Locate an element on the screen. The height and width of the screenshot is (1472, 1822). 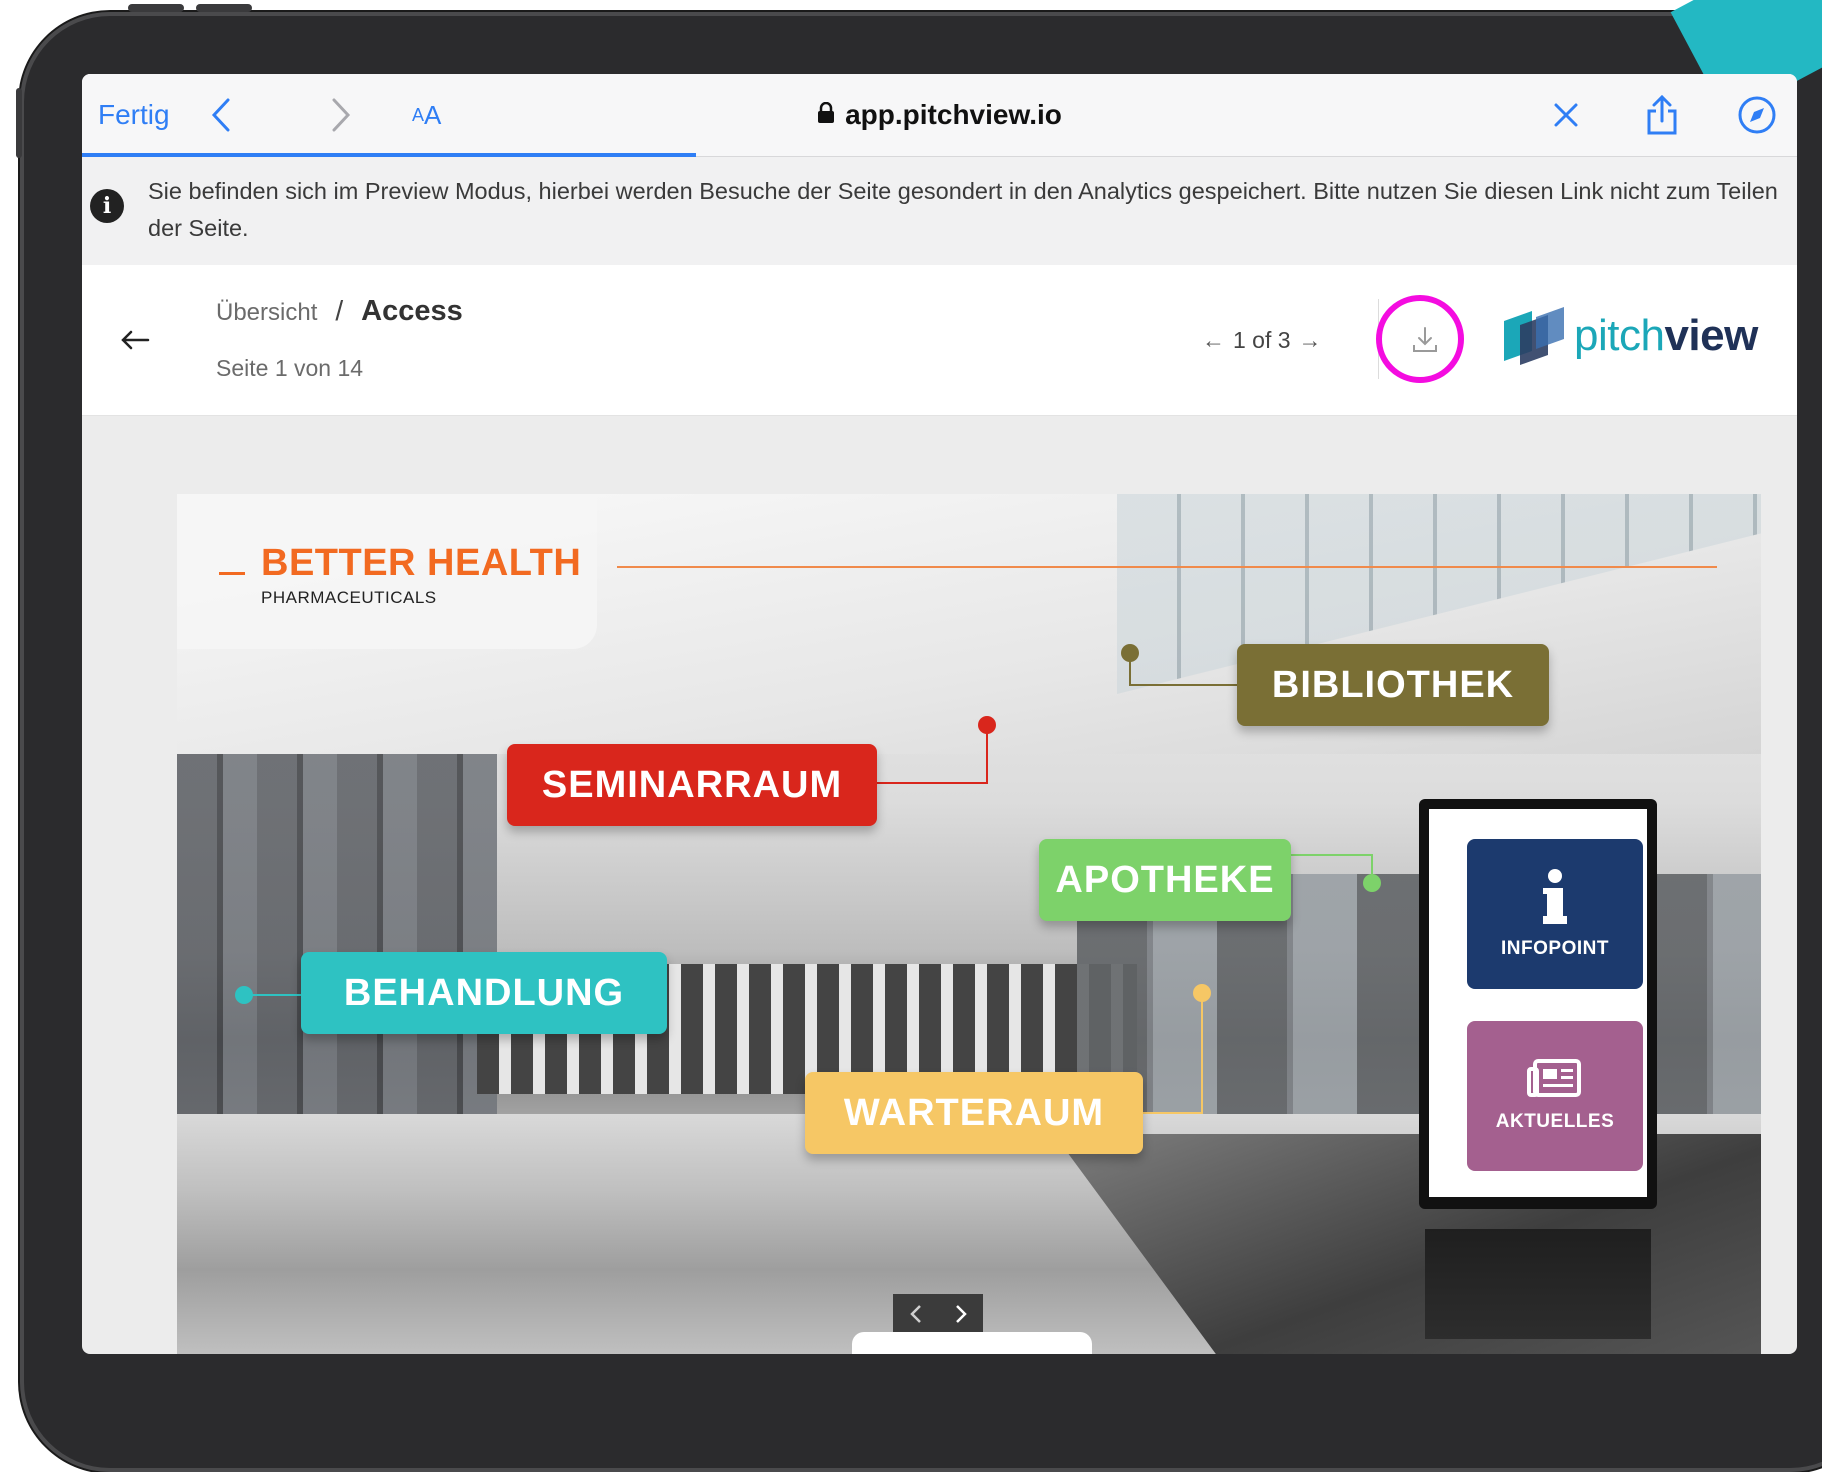
bibliothek-hotspot-dot is located at coordinates (1130, 653).